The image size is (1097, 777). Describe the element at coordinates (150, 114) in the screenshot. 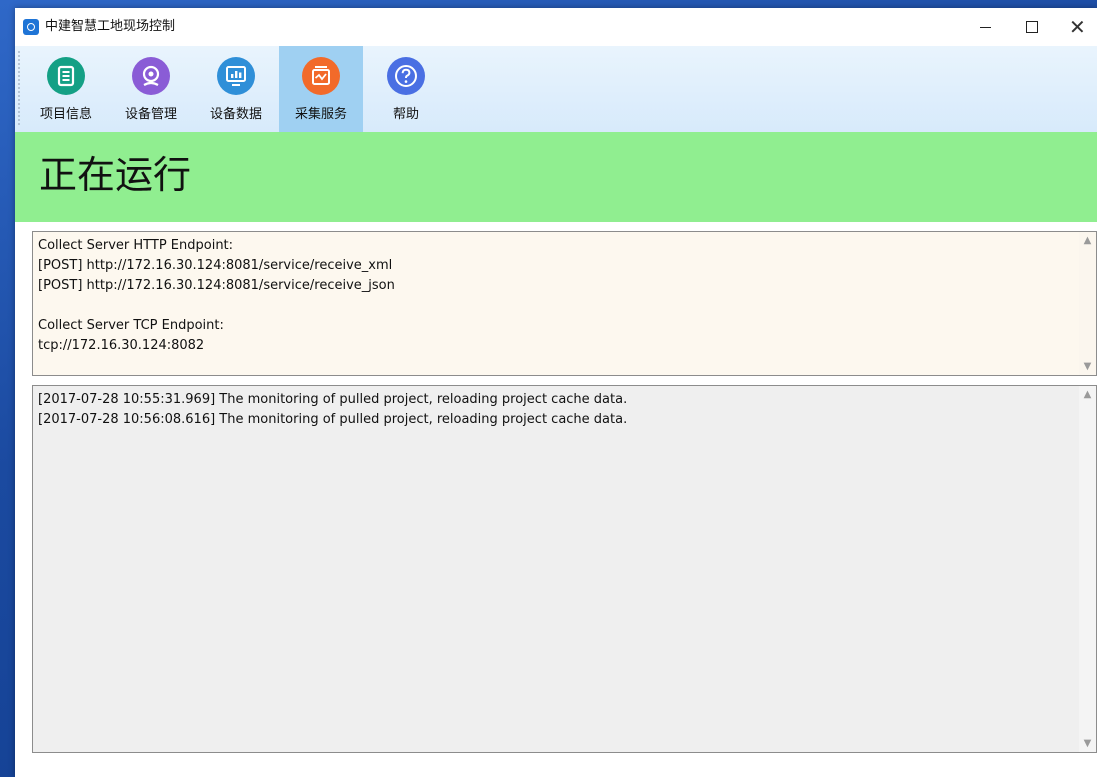

I see `toolbar-label: 设备管理` at that location.